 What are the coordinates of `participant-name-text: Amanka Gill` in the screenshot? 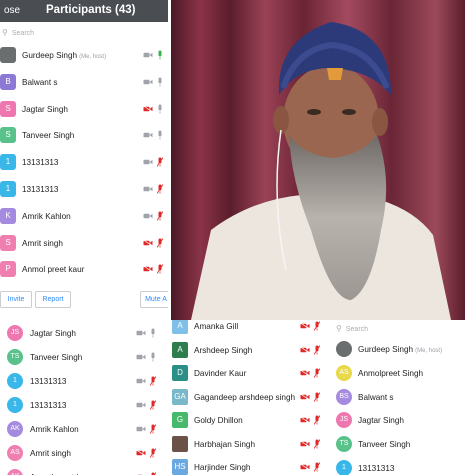 It's located at (216, 326).